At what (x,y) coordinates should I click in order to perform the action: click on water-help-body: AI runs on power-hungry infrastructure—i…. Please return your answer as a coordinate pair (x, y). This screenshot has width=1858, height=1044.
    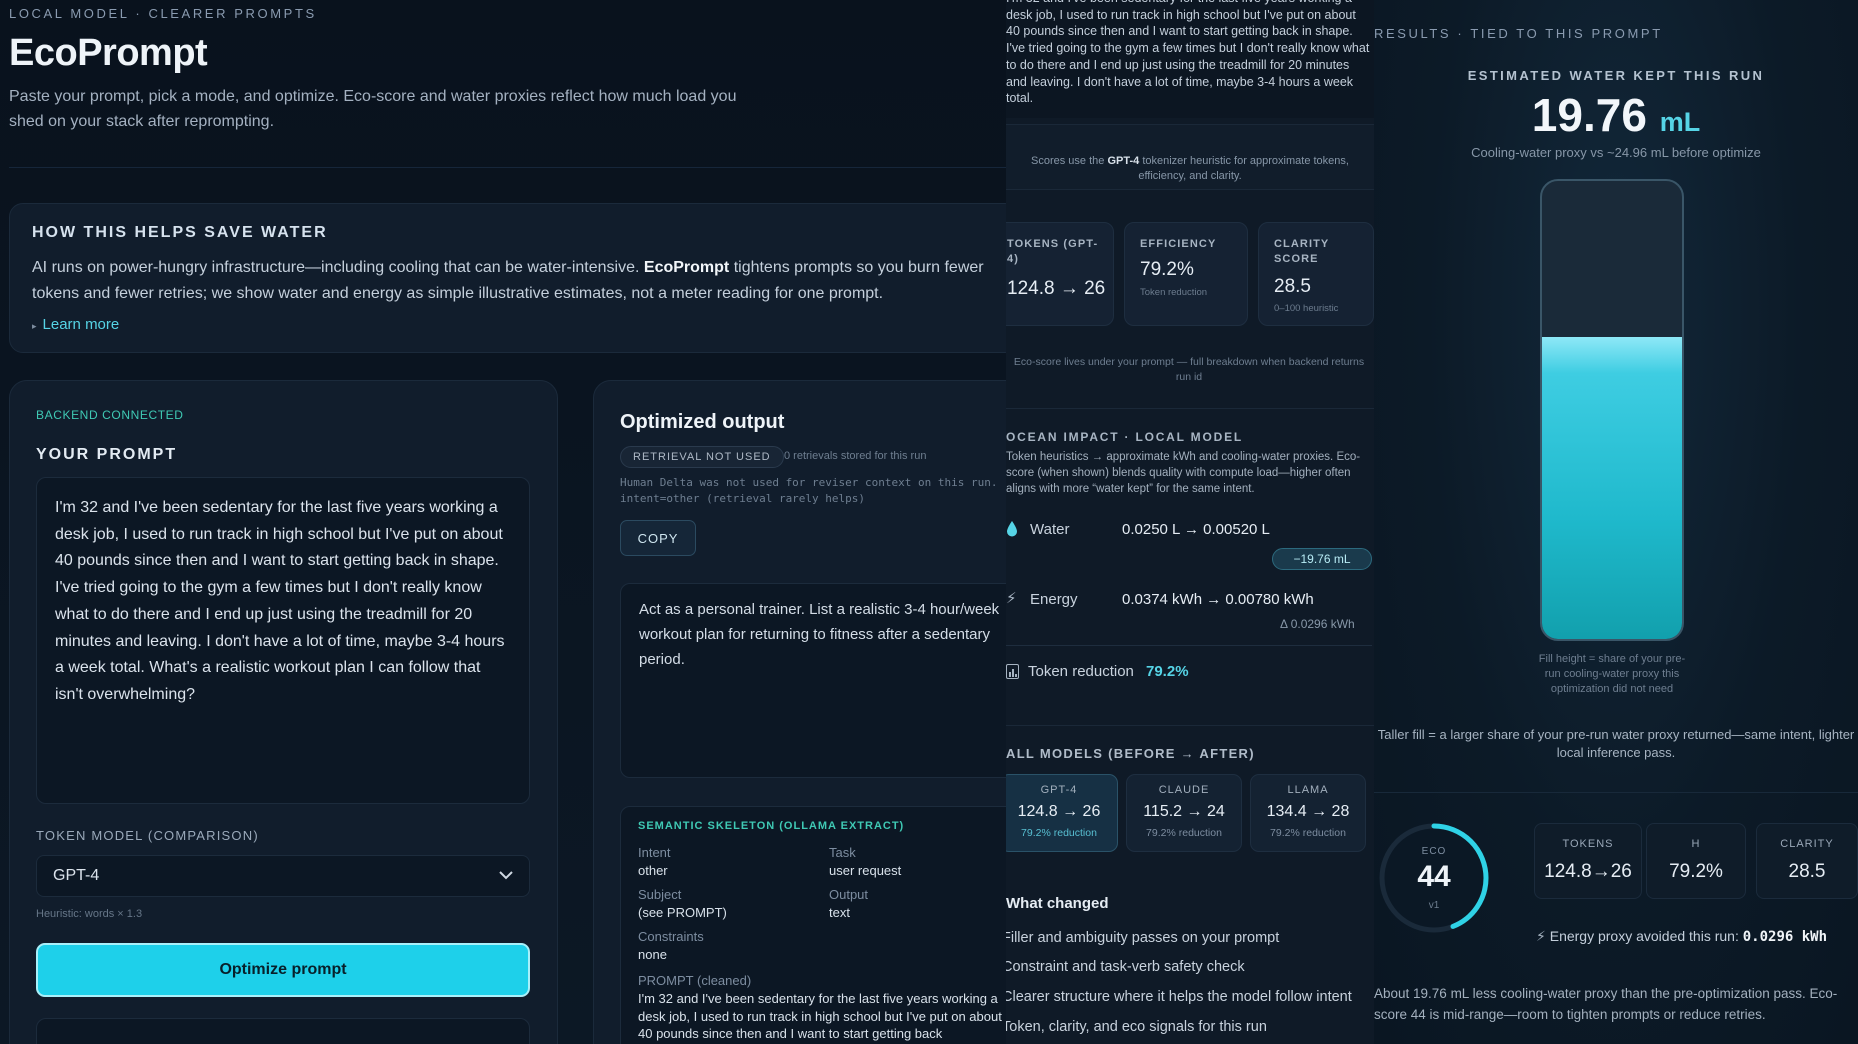
    Looking at the image, I should click on (527, 281).